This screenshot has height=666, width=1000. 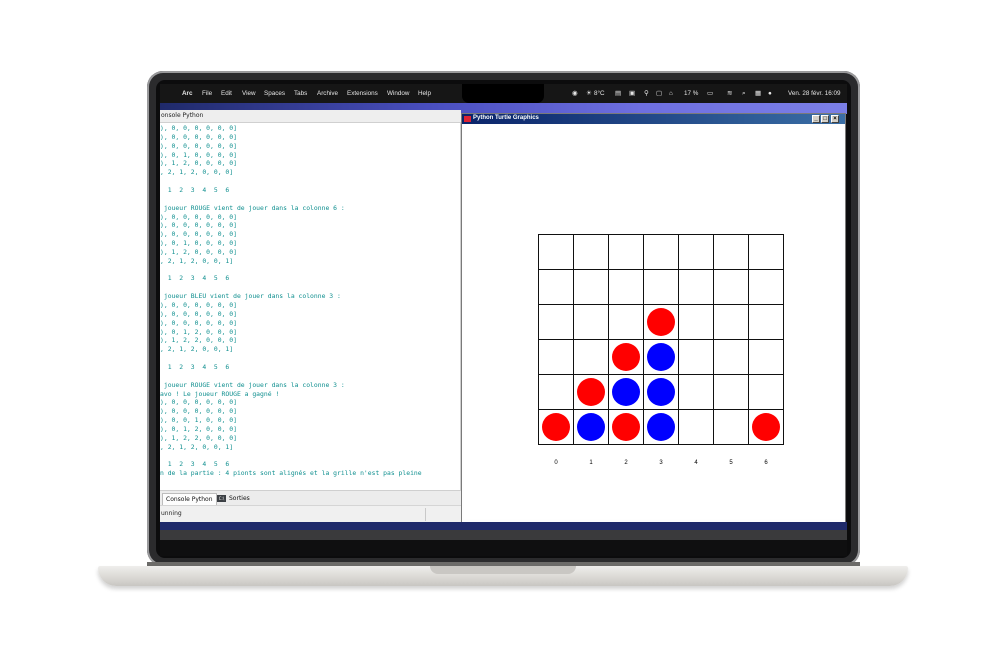 What do you see at coordinates (646, 93) in the screenshot?
I see `pin-icon: ⚲` at bounding box center [646, 93].